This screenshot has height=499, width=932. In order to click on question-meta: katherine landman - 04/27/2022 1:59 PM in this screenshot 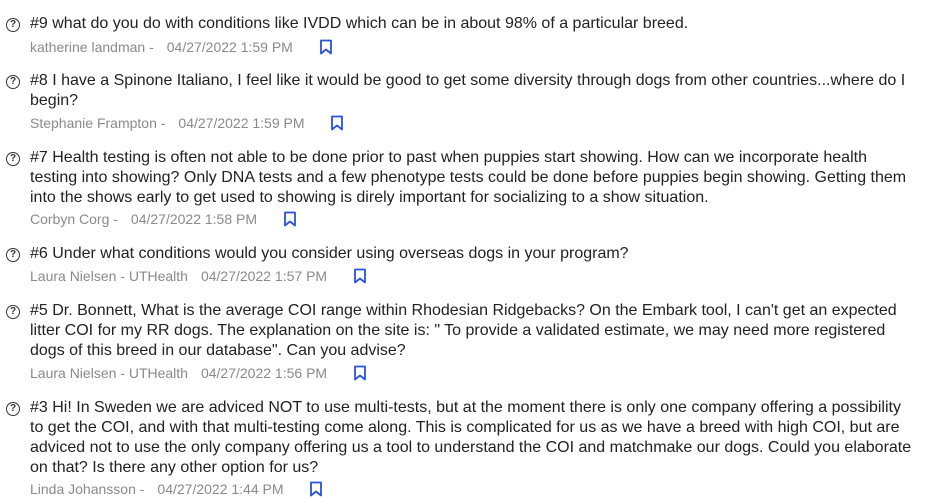, I will do `click(181, 47)`.